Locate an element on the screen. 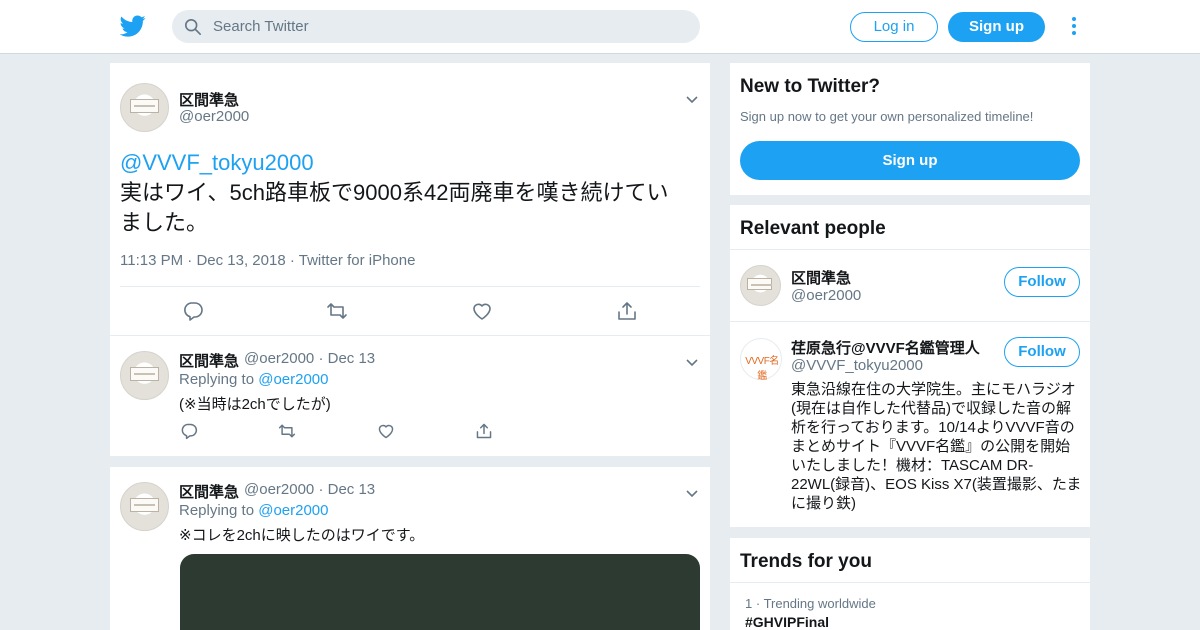  person-handle: @oer2000 is located at coordinates (826, 295).